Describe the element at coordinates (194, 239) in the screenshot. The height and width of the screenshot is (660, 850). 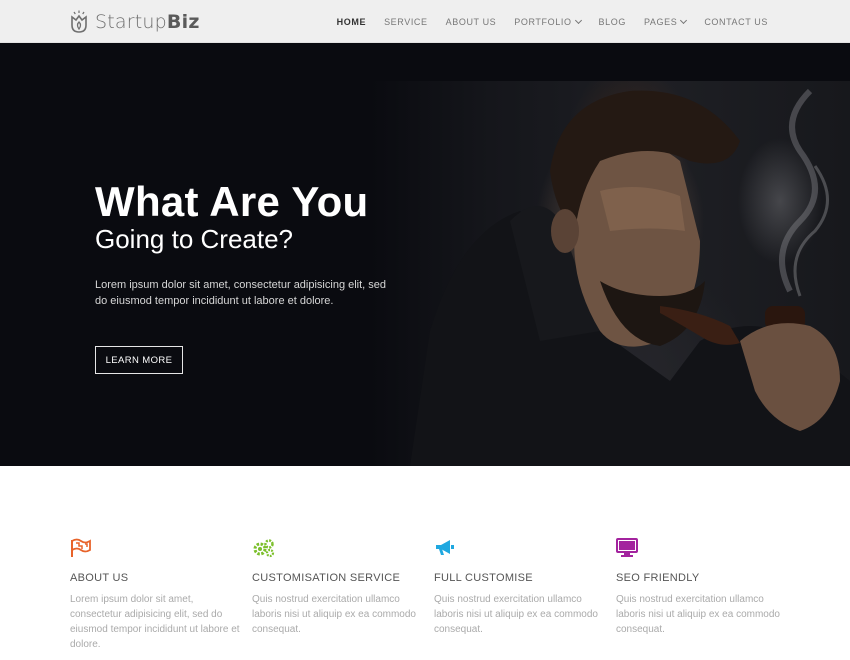
I see `hero-subtitle: Going to Create?` at that location.